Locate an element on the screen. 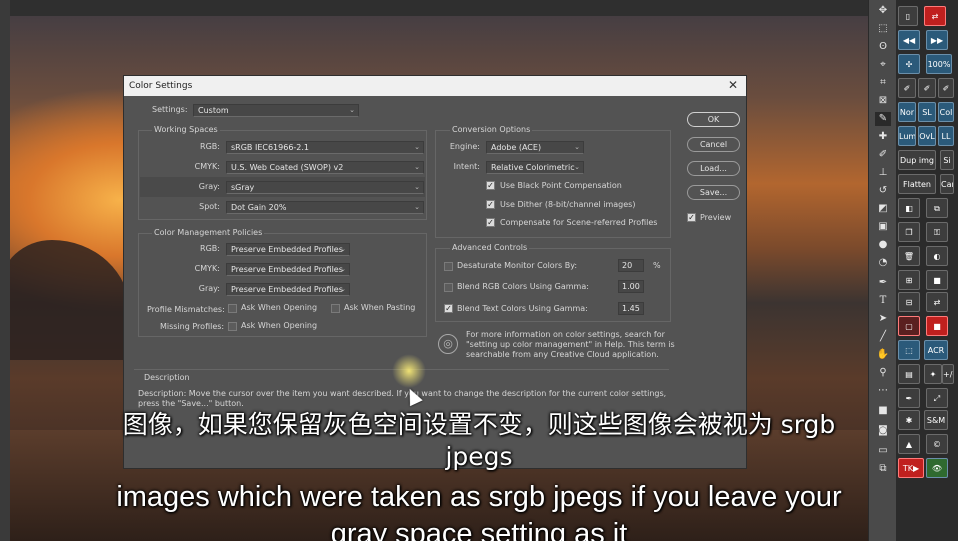 The height and width of the screenshot is (541, 958). hand-tool-icon: ✋ is located at coordinates (883, 355).